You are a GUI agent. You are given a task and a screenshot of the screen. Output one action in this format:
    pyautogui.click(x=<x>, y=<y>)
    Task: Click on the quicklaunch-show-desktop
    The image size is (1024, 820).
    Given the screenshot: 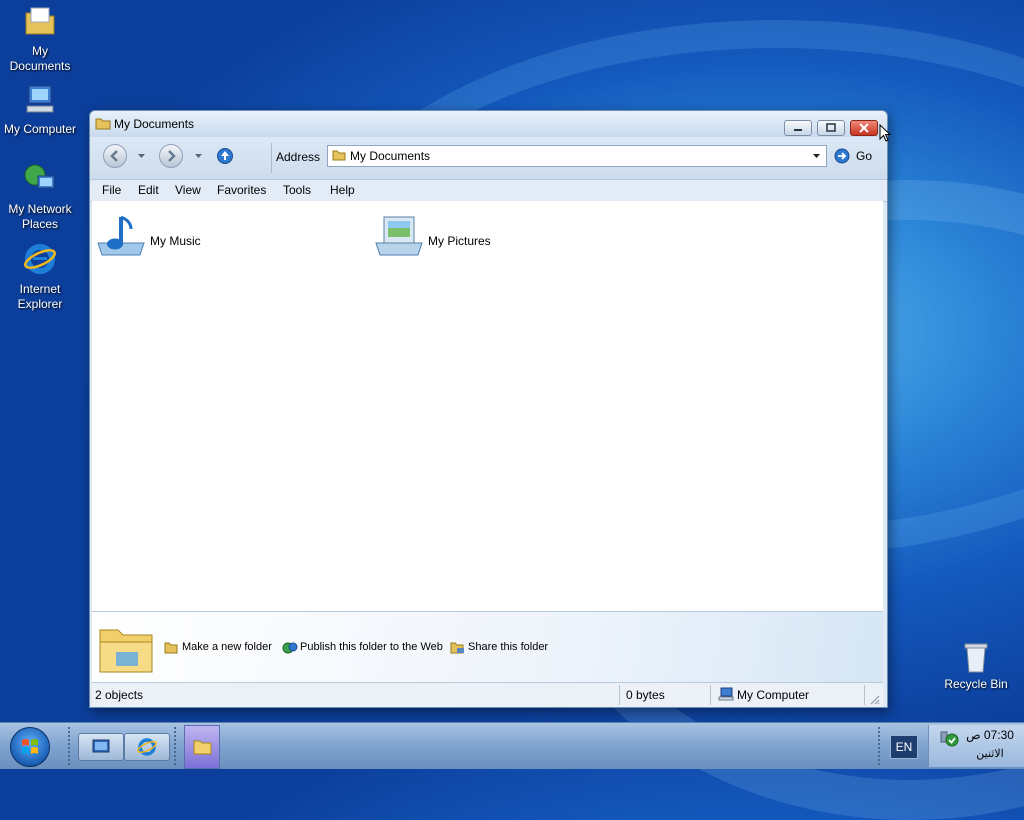 What is the action you would take?
    pyautogui.click(x=101, y=747)
    